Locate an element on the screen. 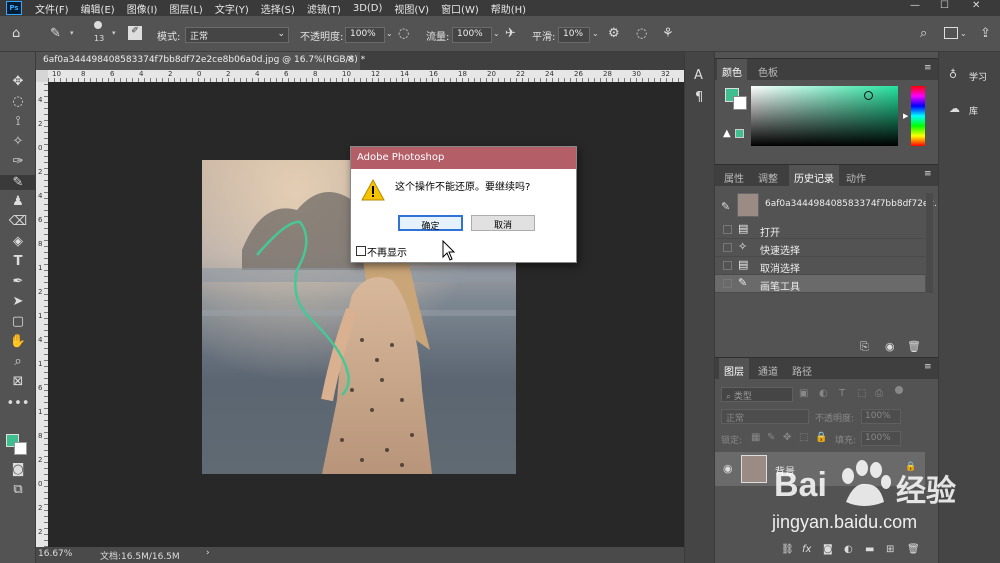 This screenshot has height=563, width=1000. bucket-tool-icon: ◈ is located at coordinates (18, 241).